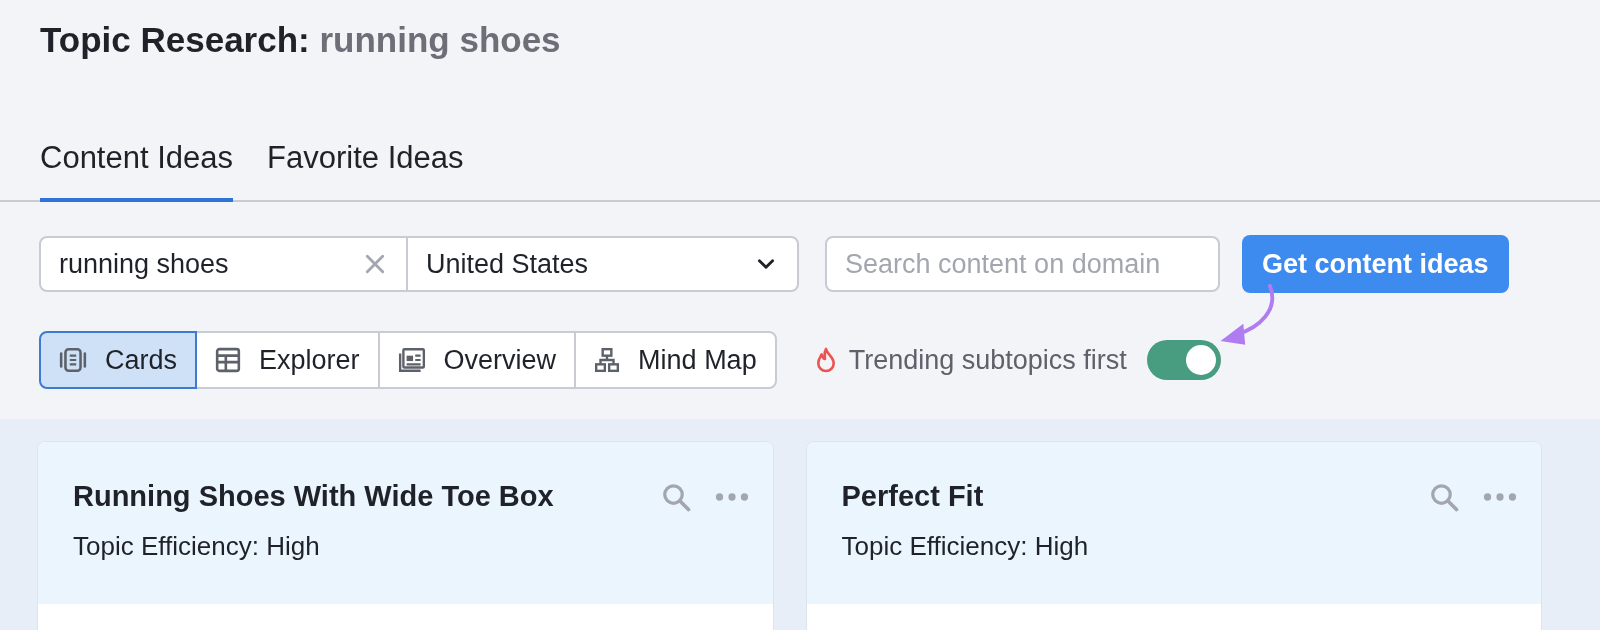 The width and height of the screenshot is (1600, 630). What do you see at coordinates (73, 360) in the screenshot?
I see `cards-icon` at bounding box center [73, 360].